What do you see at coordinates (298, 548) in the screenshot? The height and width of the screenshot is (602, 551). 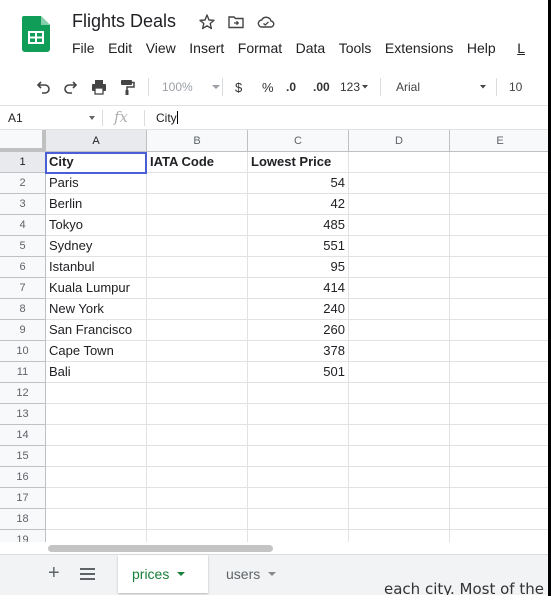 I see `horizontal-scrollbar` at bounding box center [298, 548].